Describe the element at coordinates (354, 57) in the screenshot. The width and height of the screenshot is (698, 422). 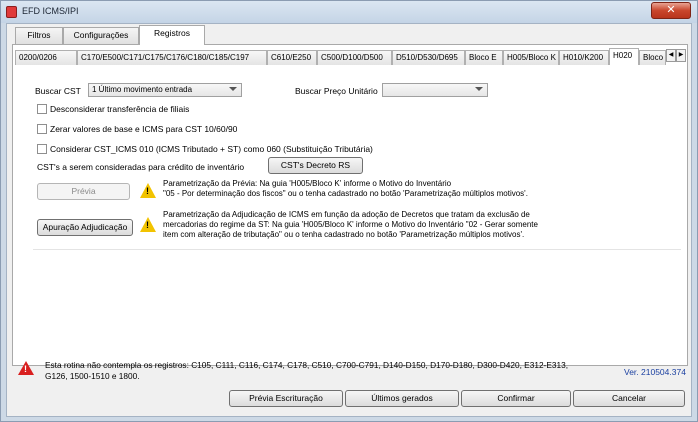
I see `subtab-c500: C500/D100/D500` at that location.